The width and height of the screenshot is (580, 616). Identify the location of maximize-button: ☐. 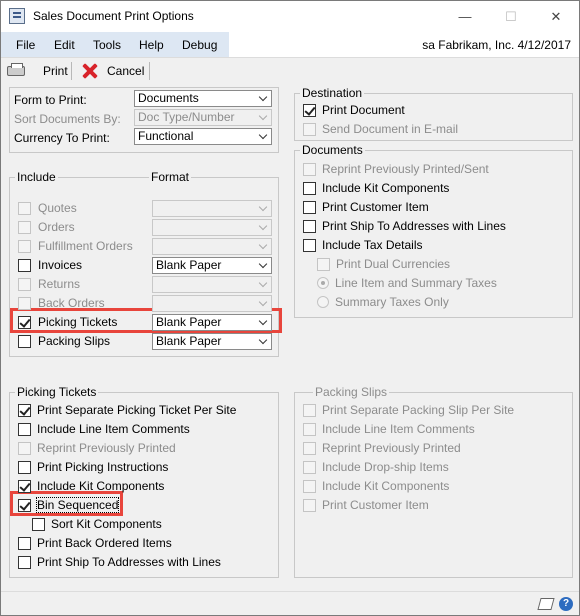
(511, 16).